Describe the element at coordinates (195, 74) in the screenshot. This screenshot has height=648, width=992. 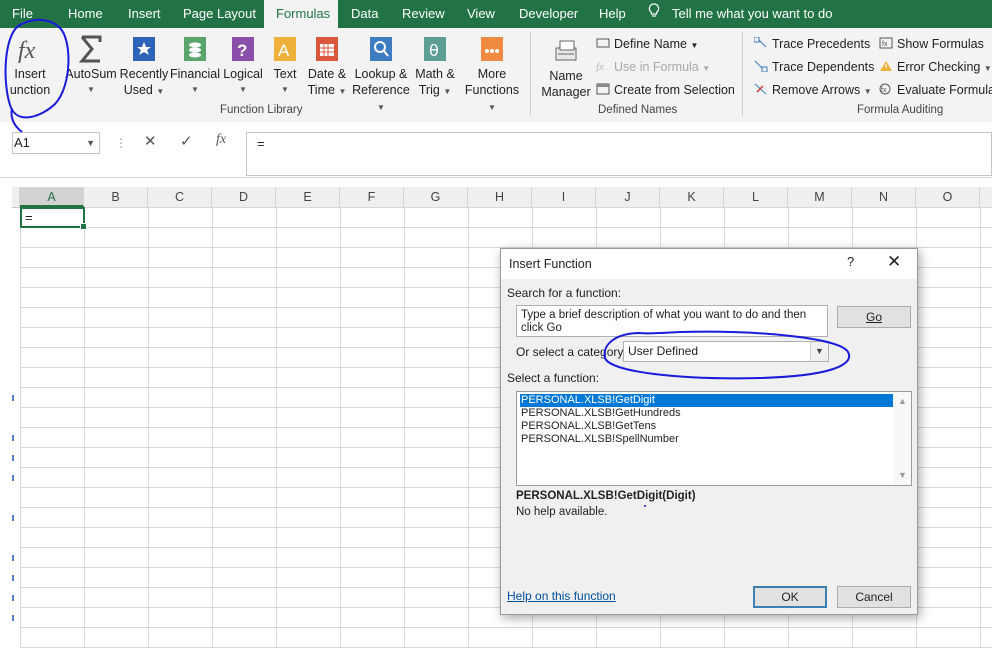
I see `financial-label: Financial` at that location.